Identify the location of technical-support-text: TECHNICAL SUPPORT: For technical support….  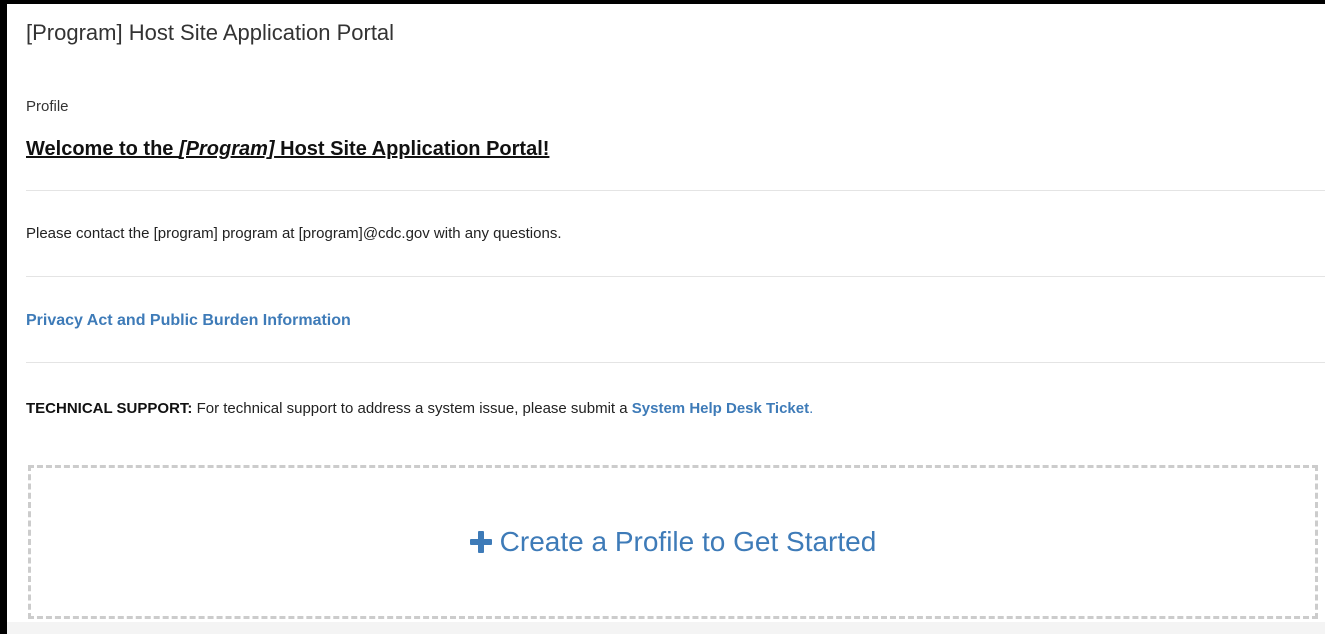
(419, 409).